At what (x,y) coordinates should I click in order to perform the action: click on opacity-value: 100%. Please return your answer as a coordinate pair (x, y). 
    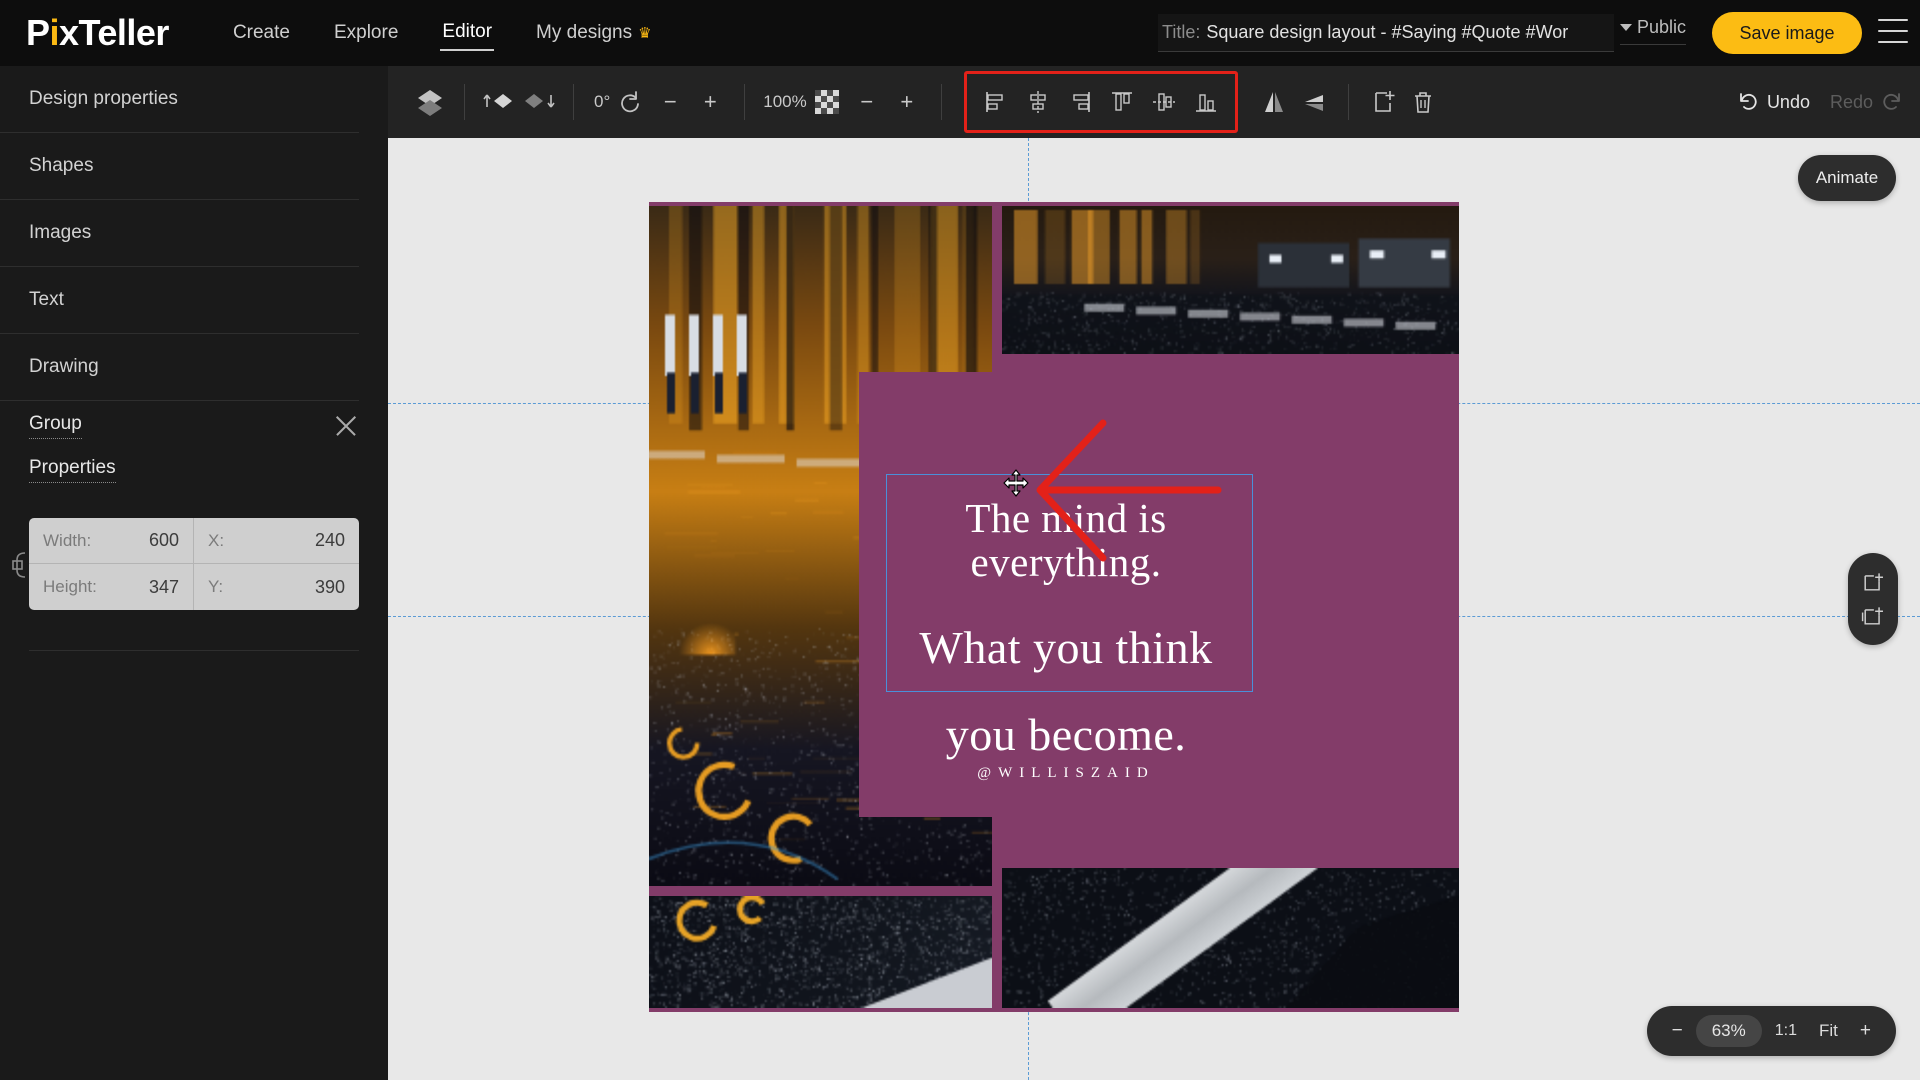
    Looking at the image, I should click on (785, 101).